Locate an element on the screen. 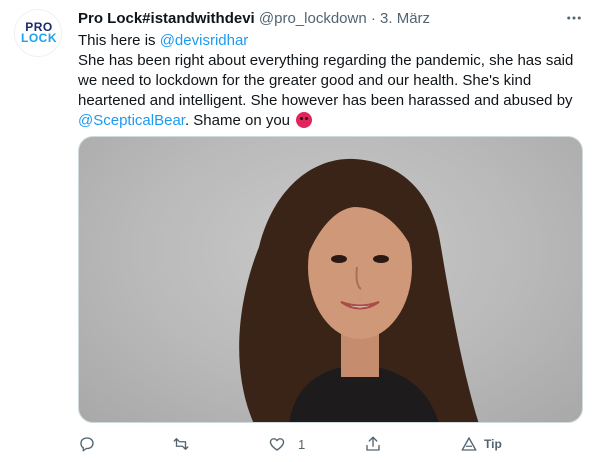  logo-text-bottom: LOCK is located at coordinates (39, 38).